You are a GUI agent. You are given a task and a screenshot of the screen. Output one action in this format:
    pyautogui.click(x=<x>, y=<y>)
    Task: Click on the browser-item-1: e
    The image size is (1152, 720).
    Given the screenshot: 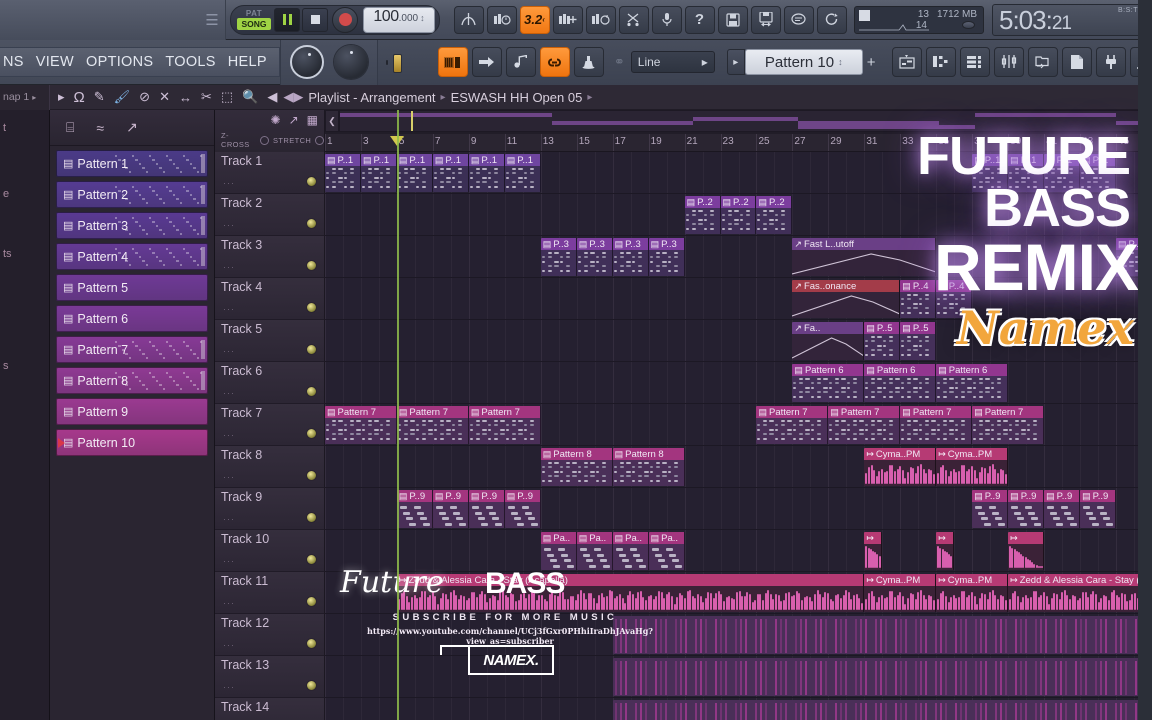 What is the action you would take?
    pyautogui.click(x=24, y=194)
    